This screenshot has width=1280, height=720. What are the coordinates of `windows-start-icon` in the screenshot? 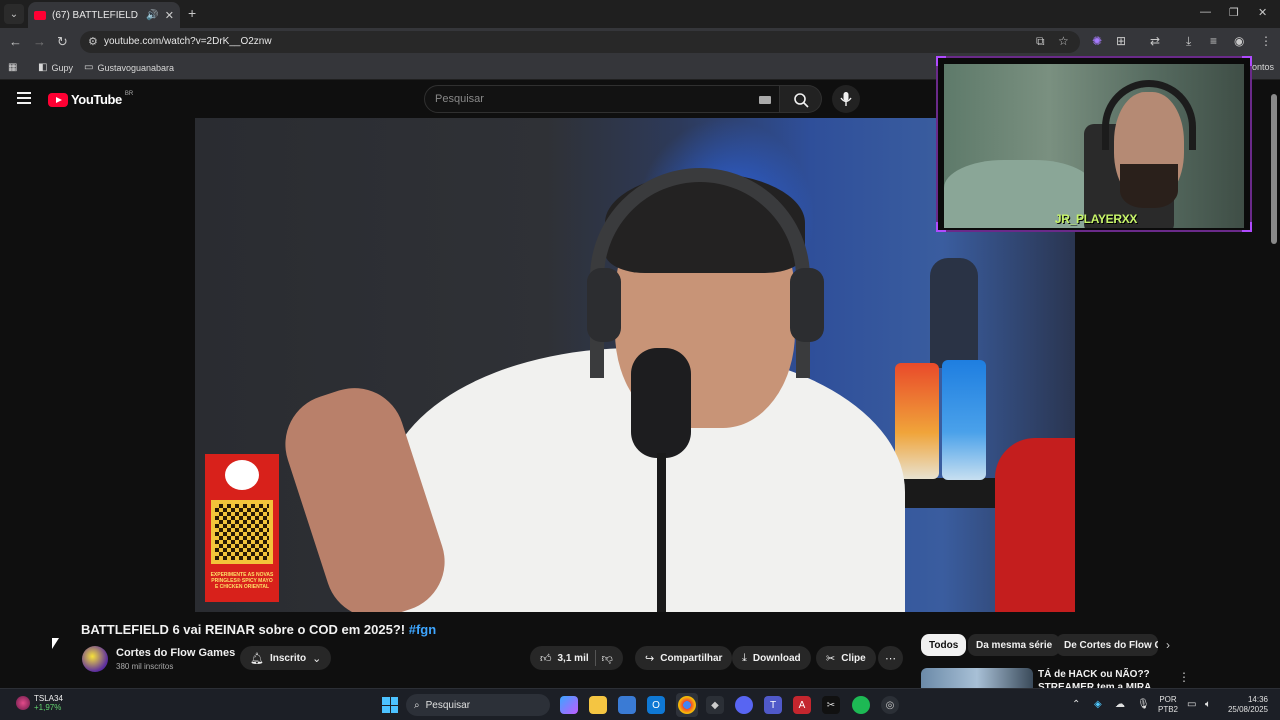 It's located at (390, 705).